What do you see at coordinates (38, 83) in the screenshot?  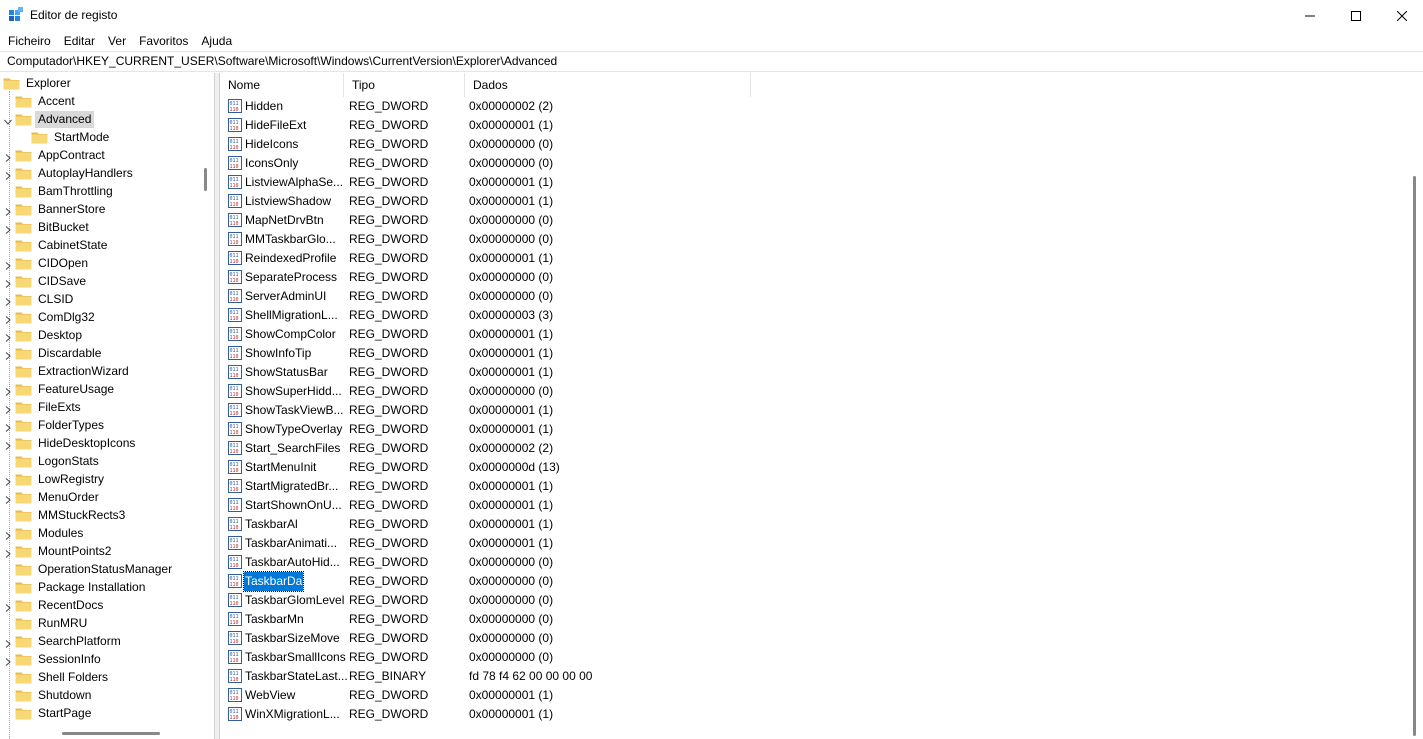 I see `tree-item-explorer: Explorer` at bounding box center [38, 83].